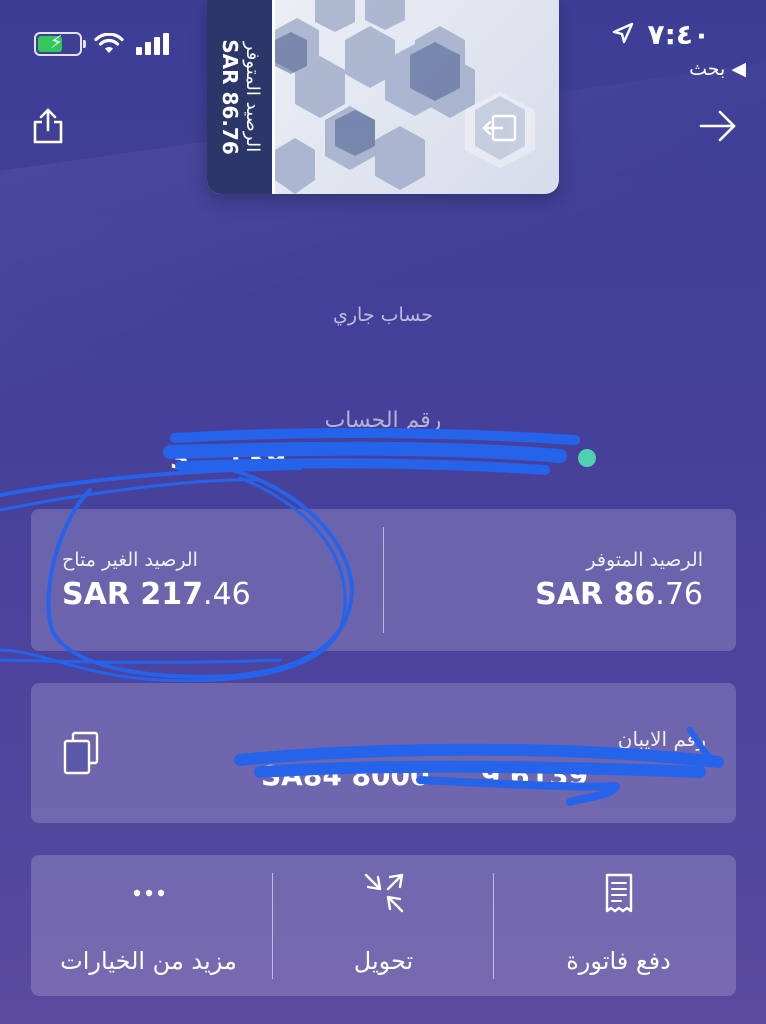 The image size is (766, 1024). Describe the element at coordinates (618, 925) in the screenshot. I see `pay-bill-button: دفع فاتورة` at that location.